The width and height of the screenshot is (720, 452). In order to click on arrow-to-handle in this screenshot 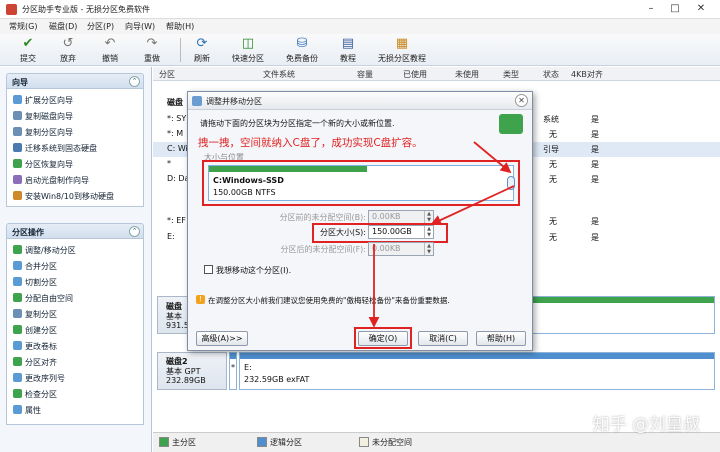, I will do `click(492, 157)`.